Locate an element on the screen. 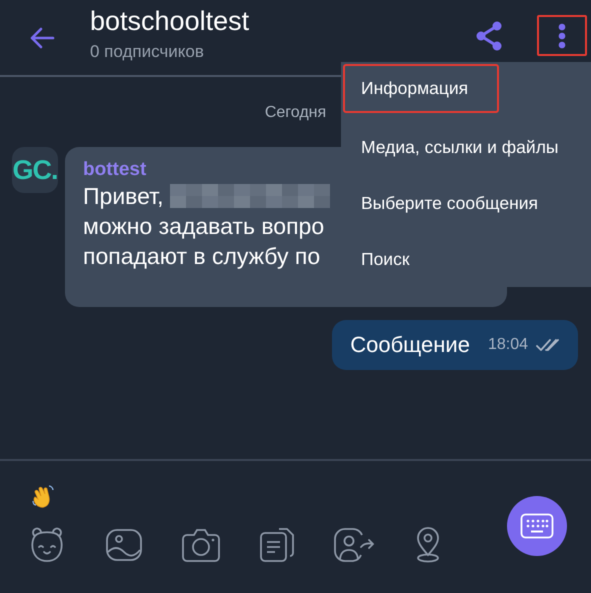 This screenshot has height=593, width=591. menu-item: Поиск is located at coordinates (466, 259).